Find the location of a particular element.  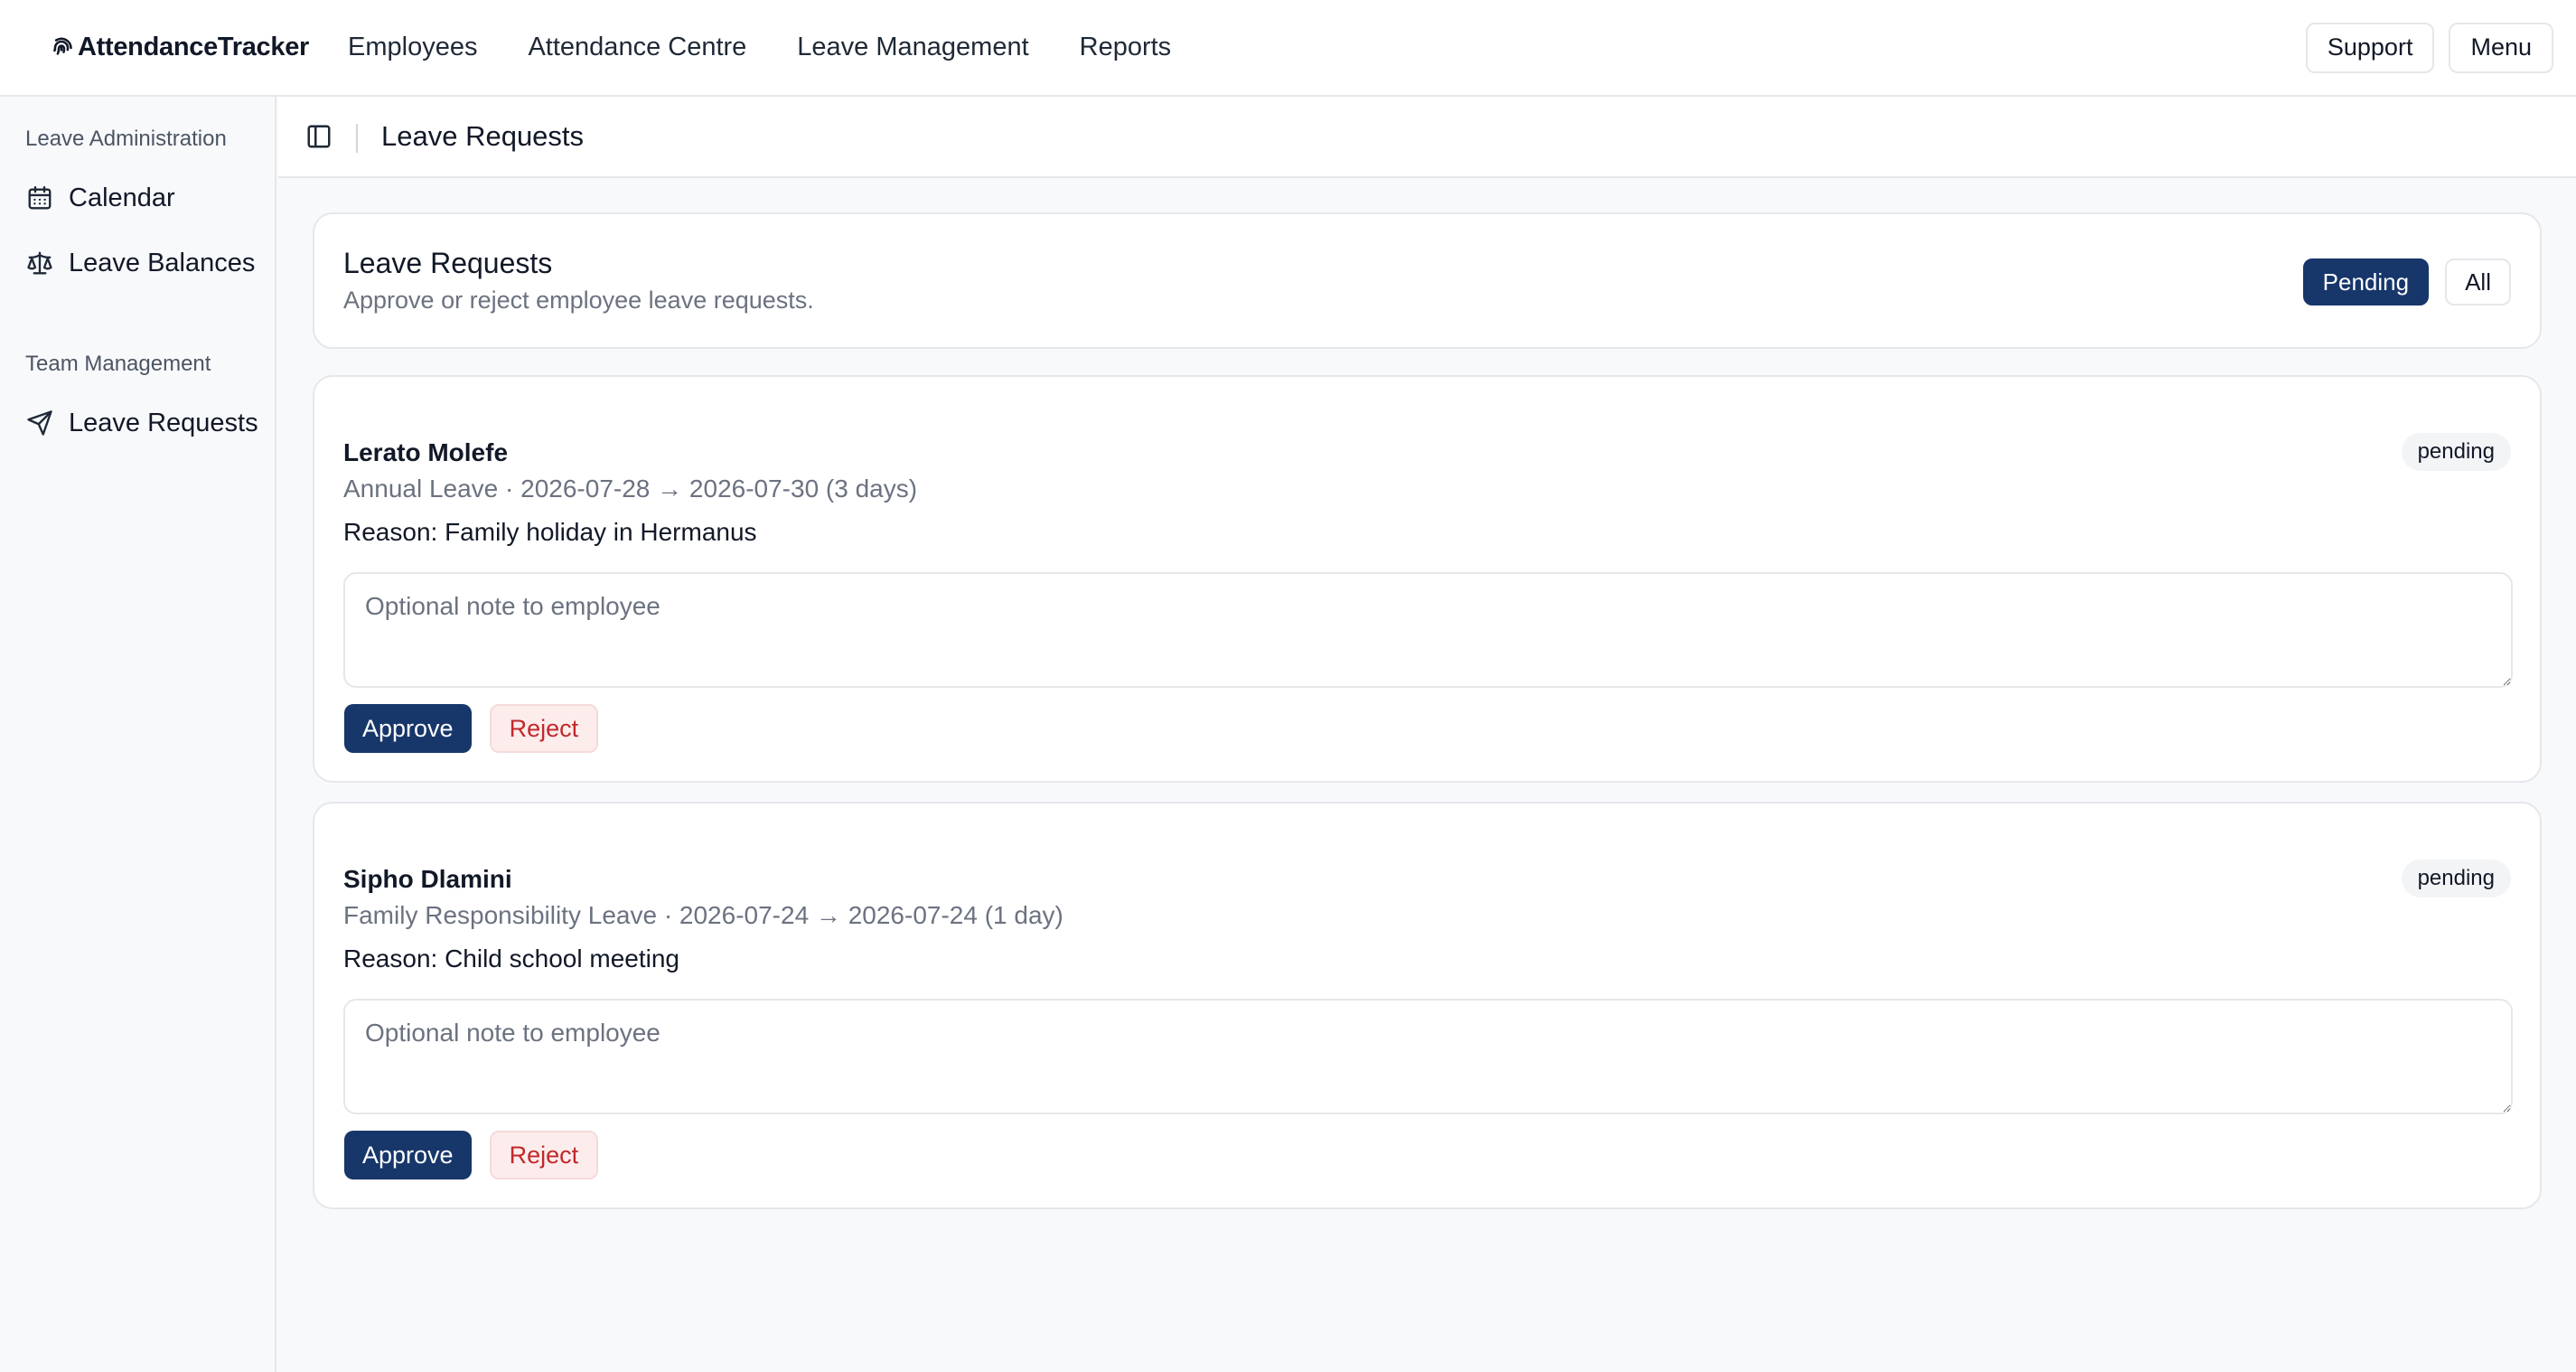

top-actions: Support Menu is located at coordinates (2429, 47).